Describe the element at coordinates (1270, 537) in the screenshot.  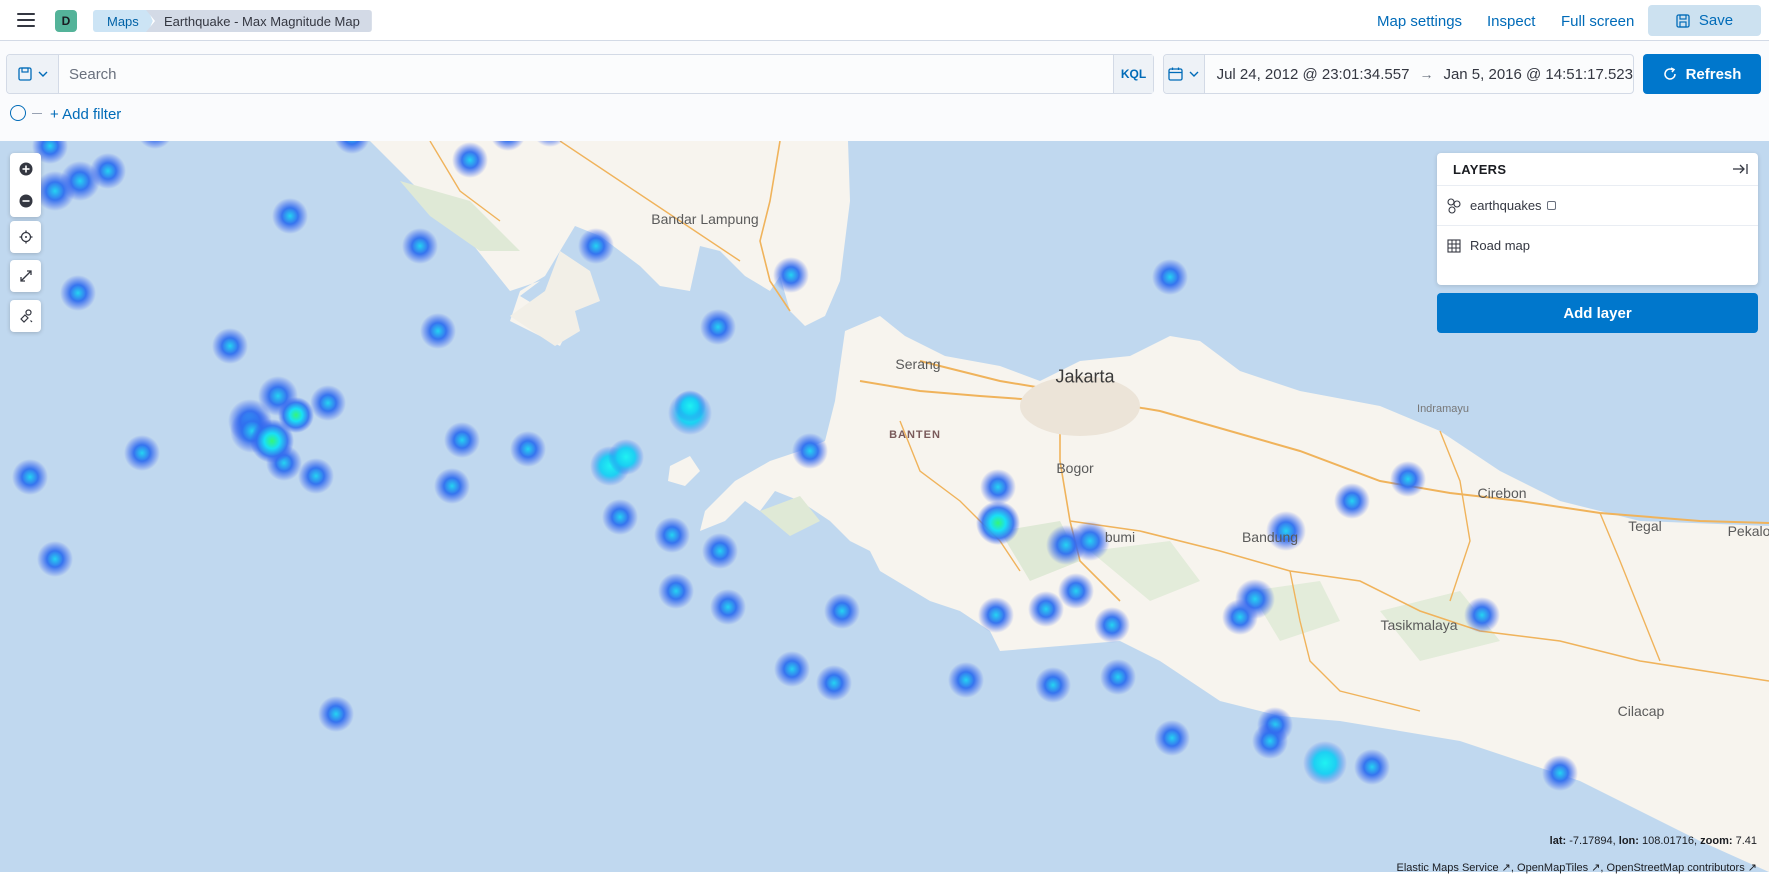
I see `place-label-bandung: Bandung` at that location.